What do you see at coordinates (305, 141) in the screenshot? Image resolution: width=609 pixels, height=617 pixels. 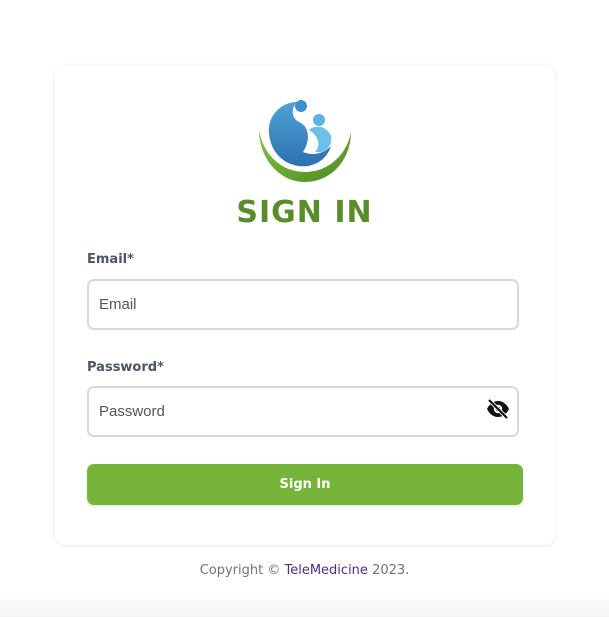 I see `mother-child-logo-icon` at bounding box center [305, 141].